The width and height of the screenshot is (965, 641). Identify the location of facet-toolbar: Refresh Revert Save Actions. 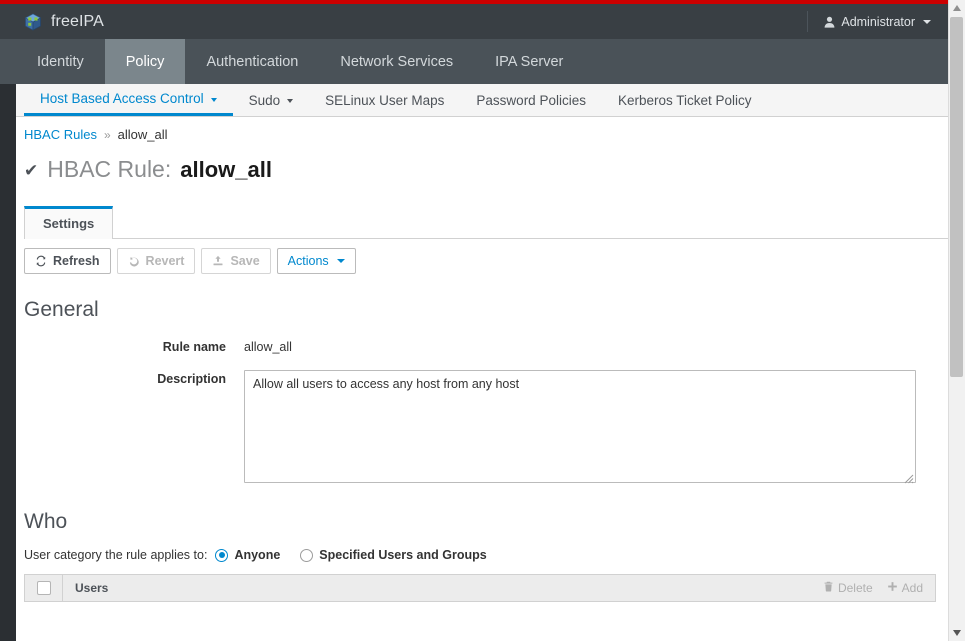
(486, 261).